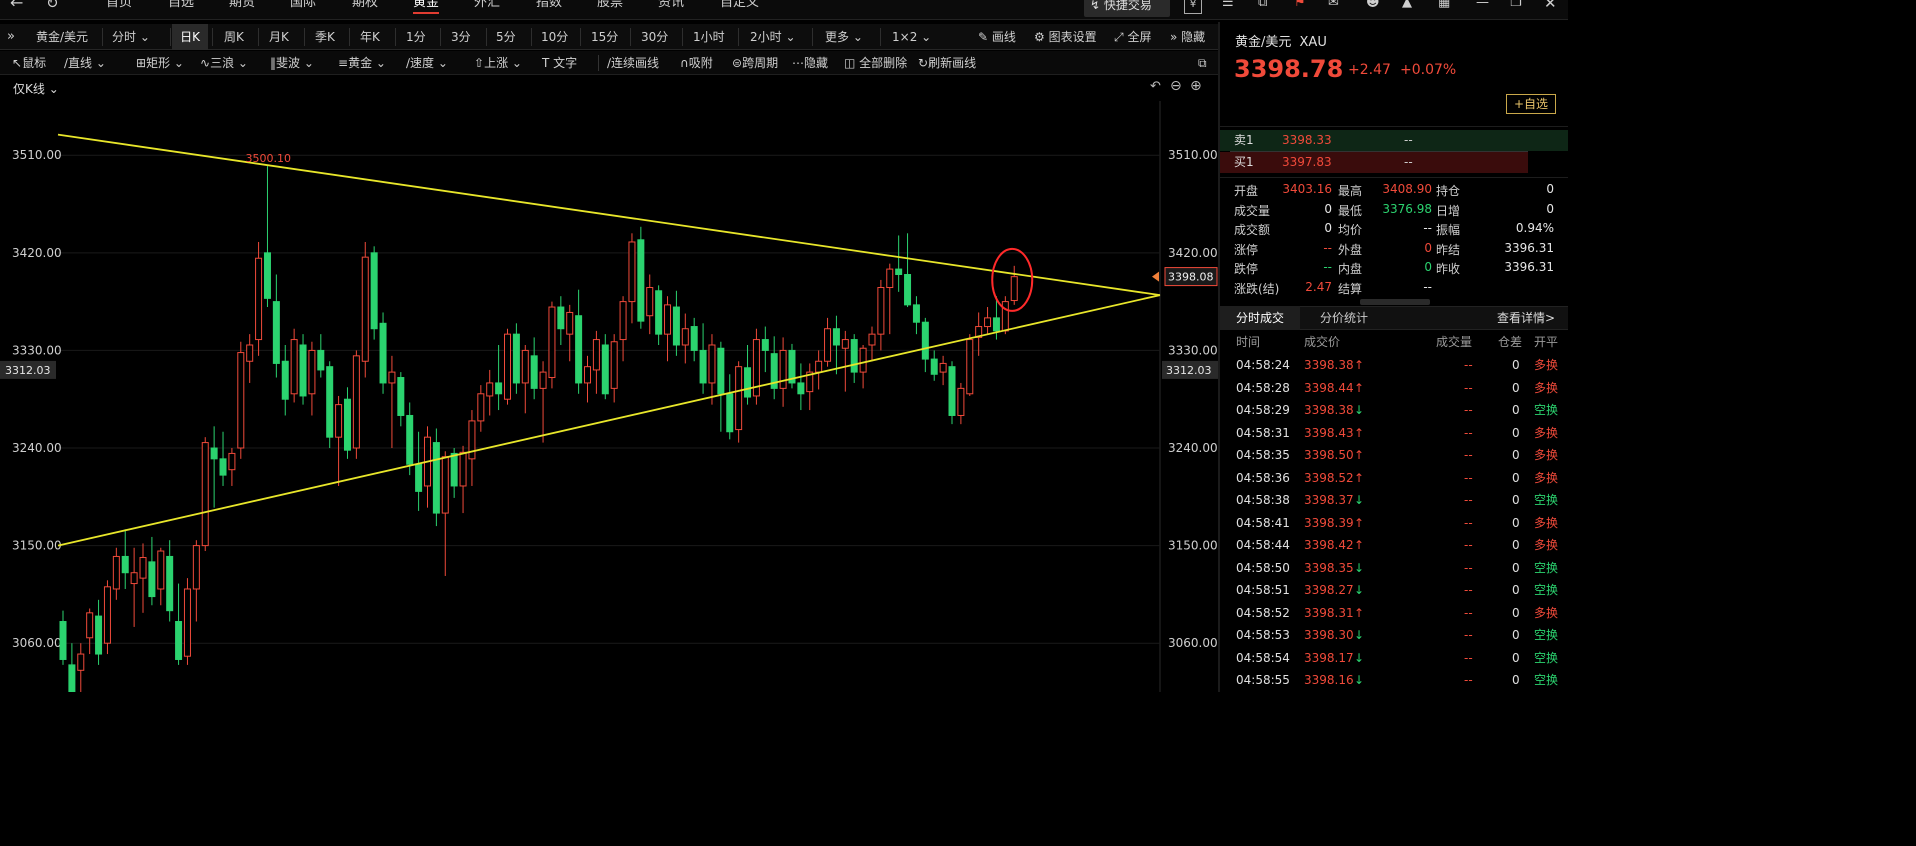 The image size is (1916, 846). What do you see at coordinates (1395, 302) in the screenshot?
I see `panel-collapse-handle` at bounding box center [1395, 302].